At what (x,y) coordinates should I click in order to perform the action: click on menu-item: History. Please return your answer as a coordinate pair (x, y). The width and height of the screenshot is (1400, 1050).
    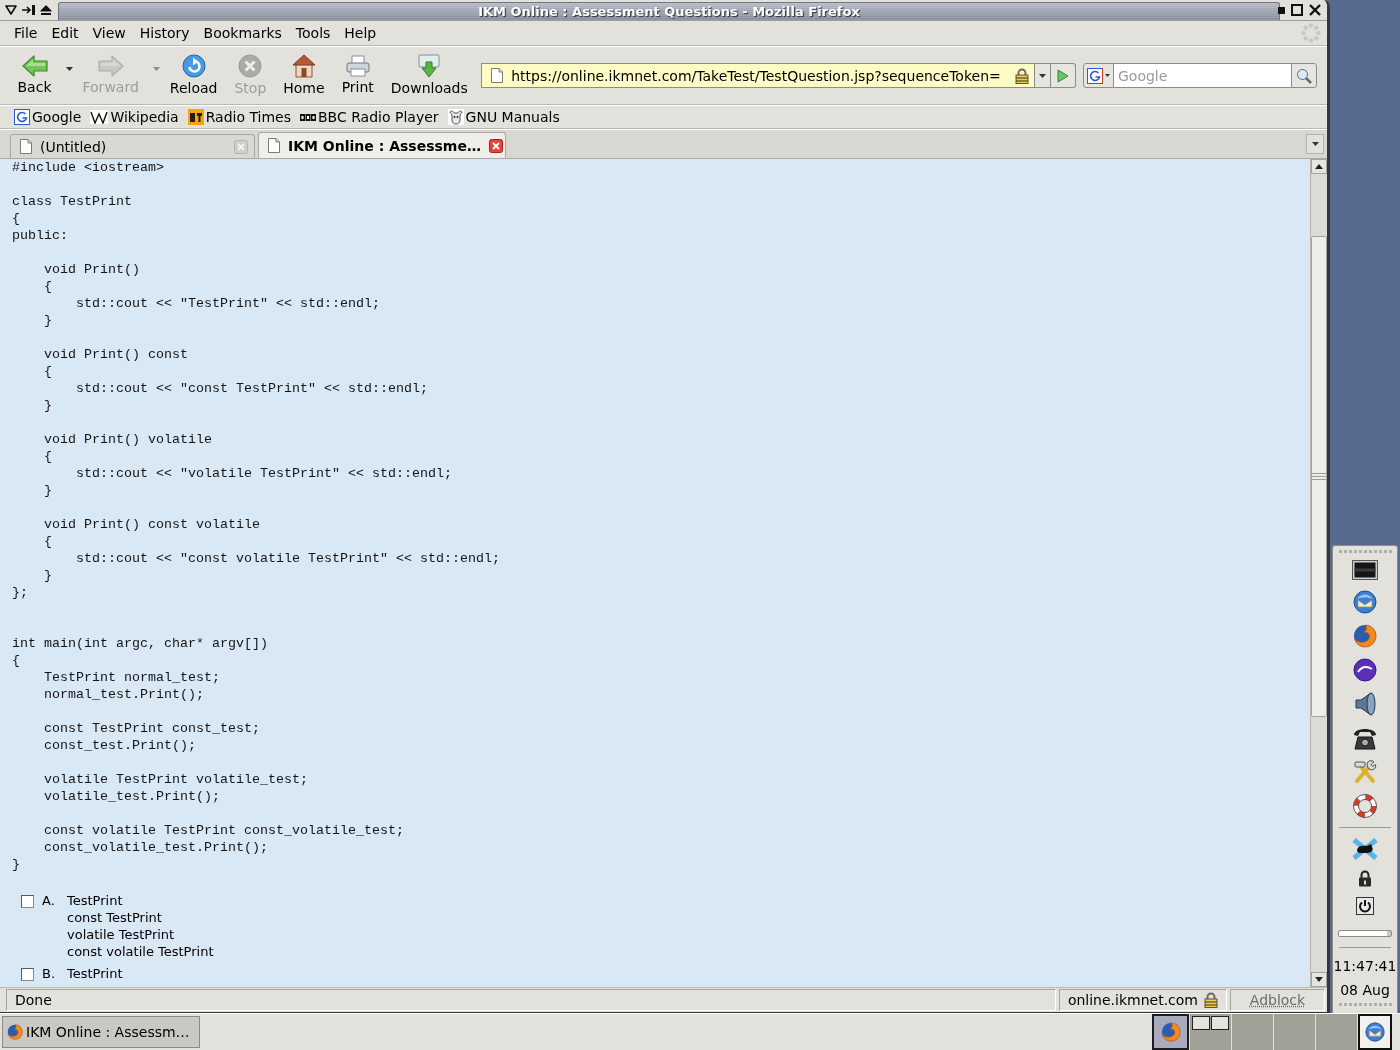
    Looking at the image, I should click on (164, 33).